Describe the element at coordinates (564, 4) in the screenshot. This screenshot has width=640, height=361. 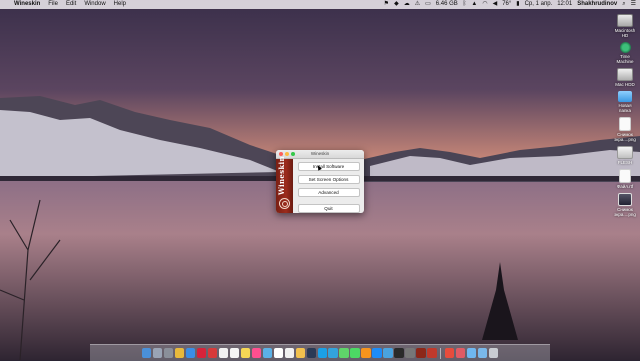
I see `time-display: 12:01` at that location.